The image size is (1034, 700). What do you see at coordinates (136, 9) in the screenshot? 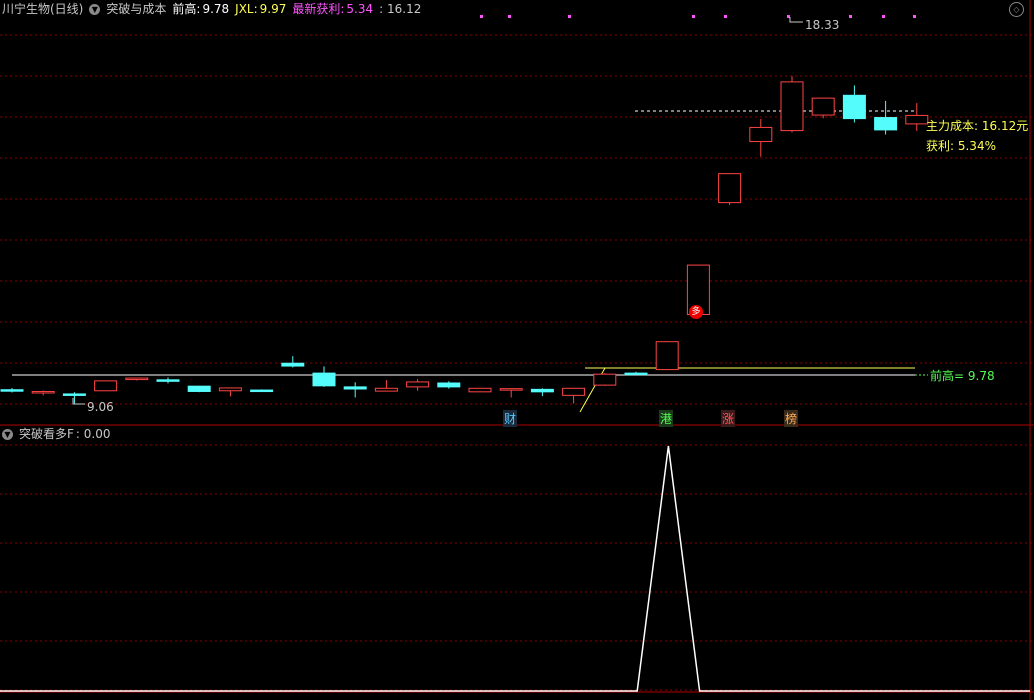
I see `indicator-name: 突破与成本` at bounding box center [136, 9].